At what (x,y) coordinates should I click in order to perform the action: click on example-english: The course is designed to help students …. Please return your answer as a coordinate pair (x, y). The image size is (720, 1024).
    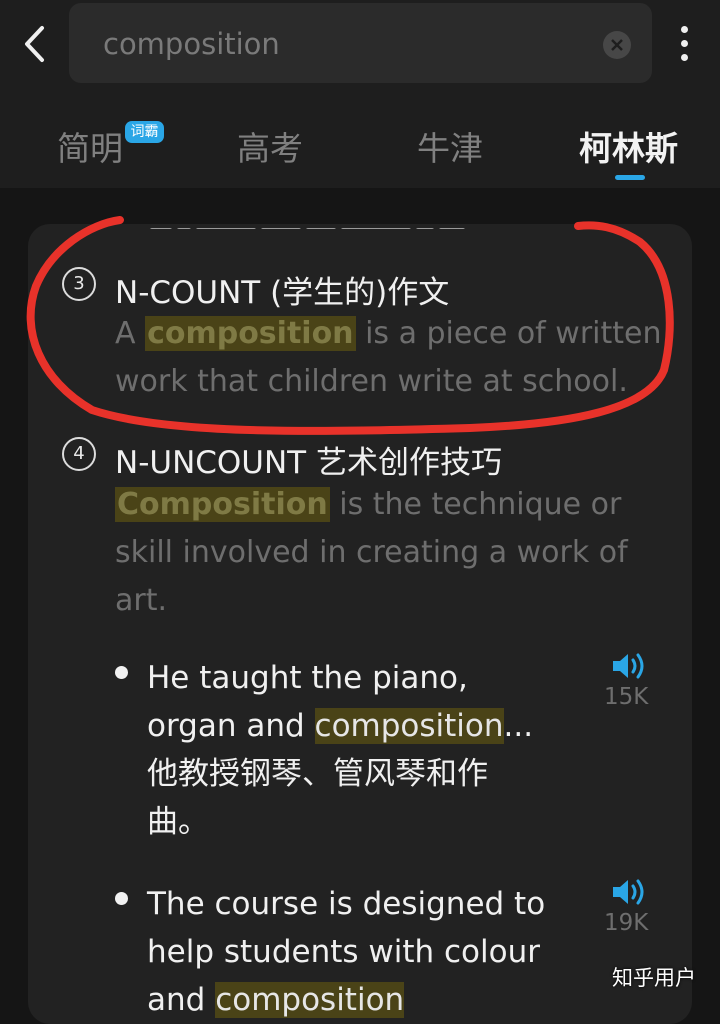
    Looking at the image, I should click on (346, 952).